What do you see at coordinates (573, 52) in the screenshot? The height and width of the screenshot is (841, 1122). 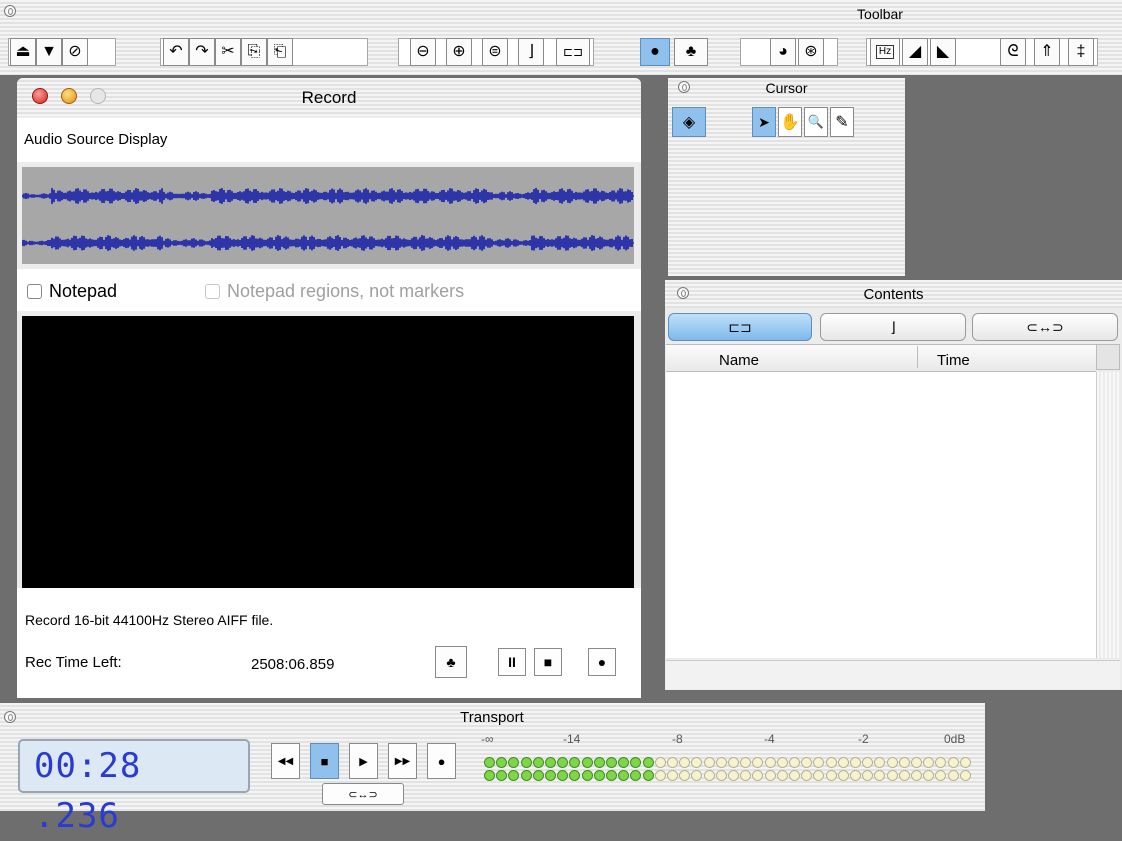 I see `region-button: ⊏⊐` at bounding box center [573, 52].